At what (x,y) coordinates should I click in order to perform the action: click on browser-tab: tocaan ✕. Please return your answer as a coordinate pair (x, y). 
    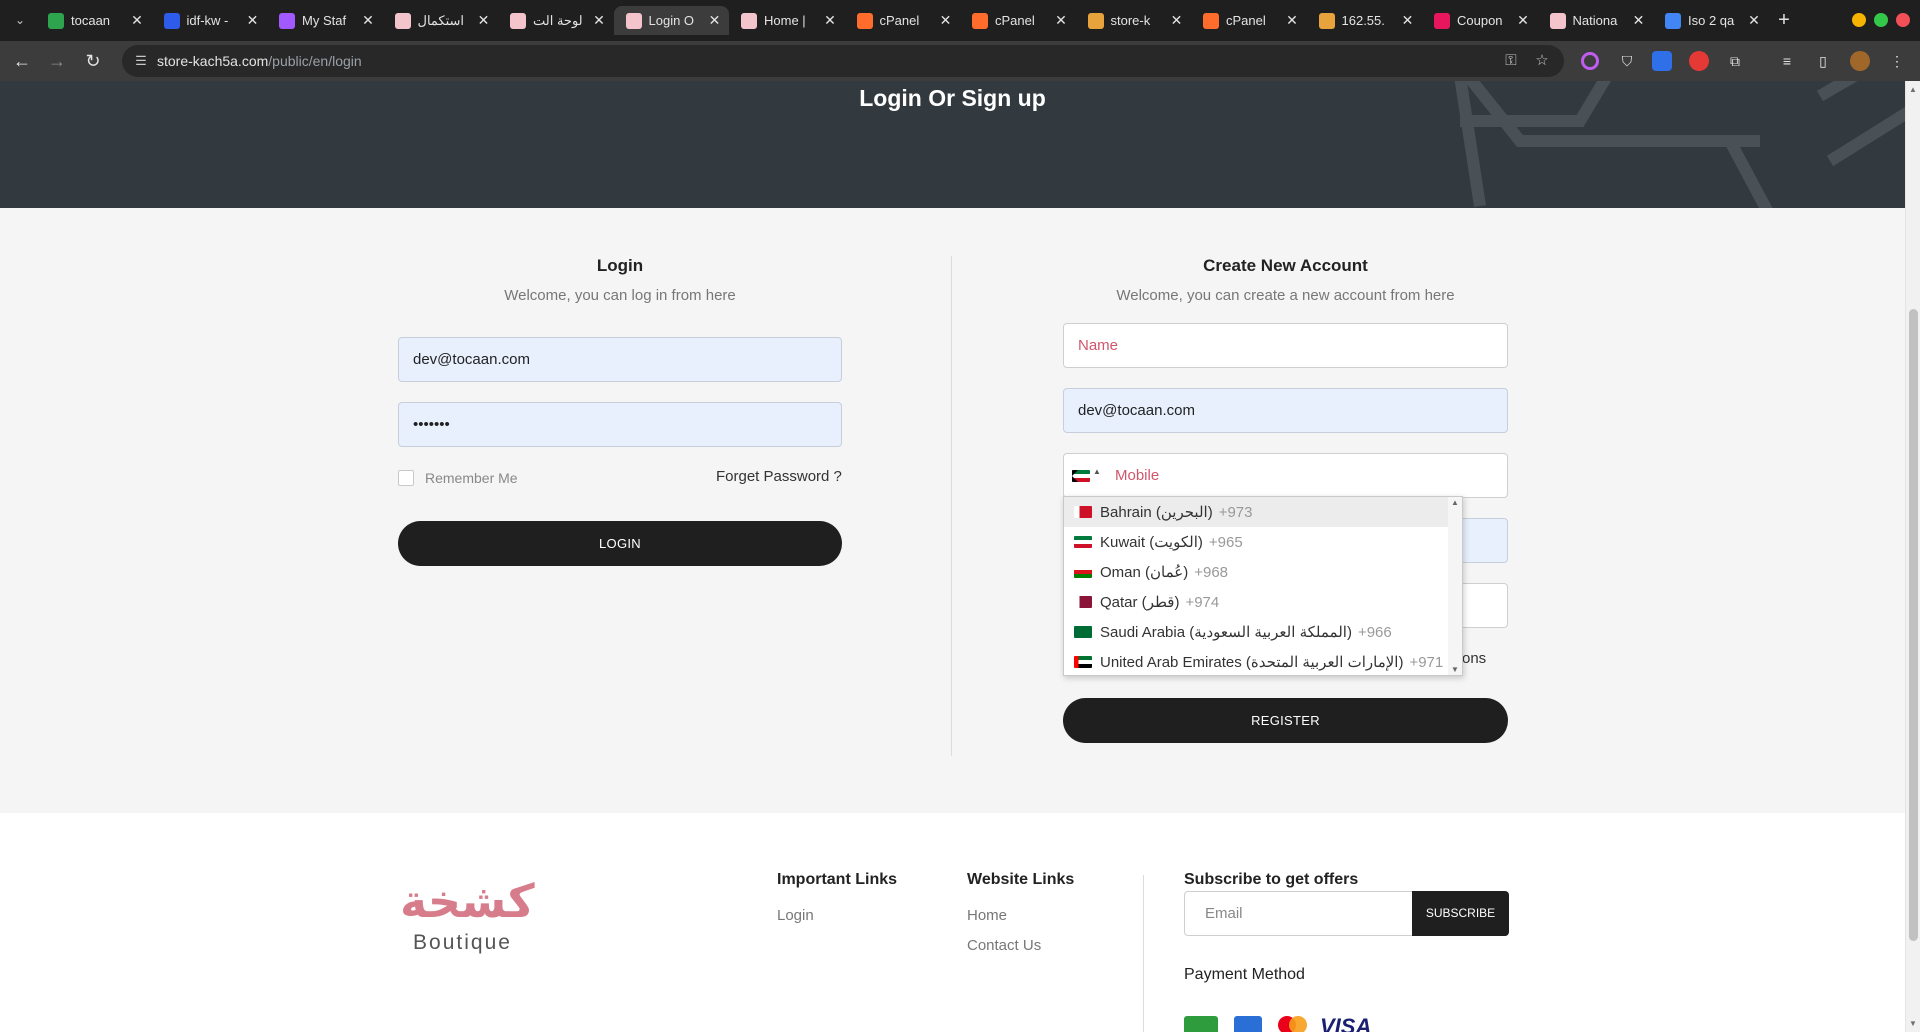
    Looking at the image, I should click on (93, 20).